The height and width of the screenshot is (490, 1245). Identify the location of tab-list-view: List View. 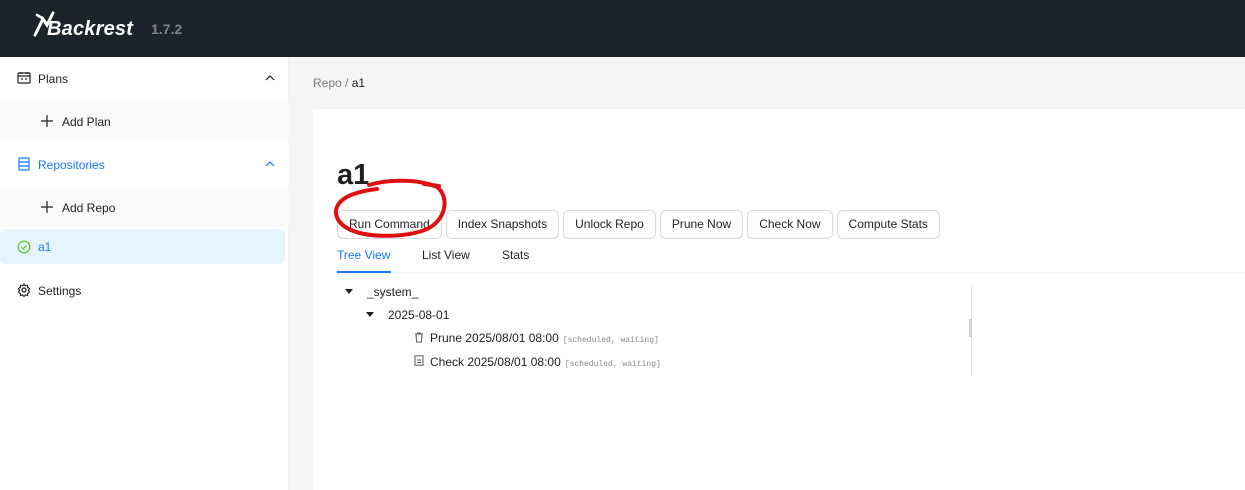
(446, 255).